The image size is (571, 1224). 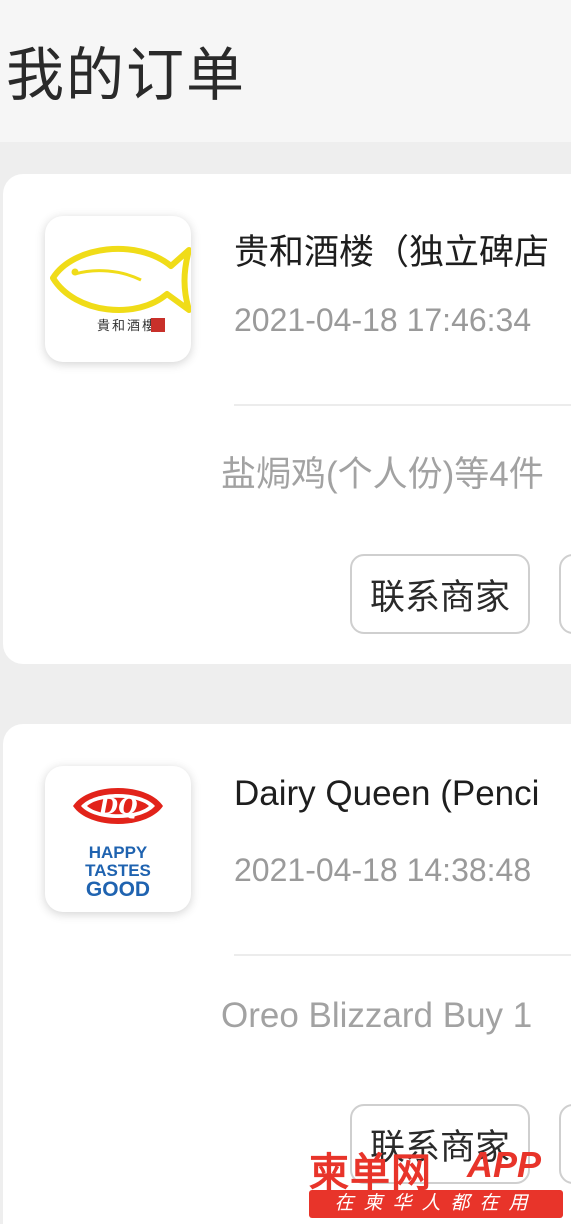 I want to click on watermark-app: APP, so click(x=504, y=1164).